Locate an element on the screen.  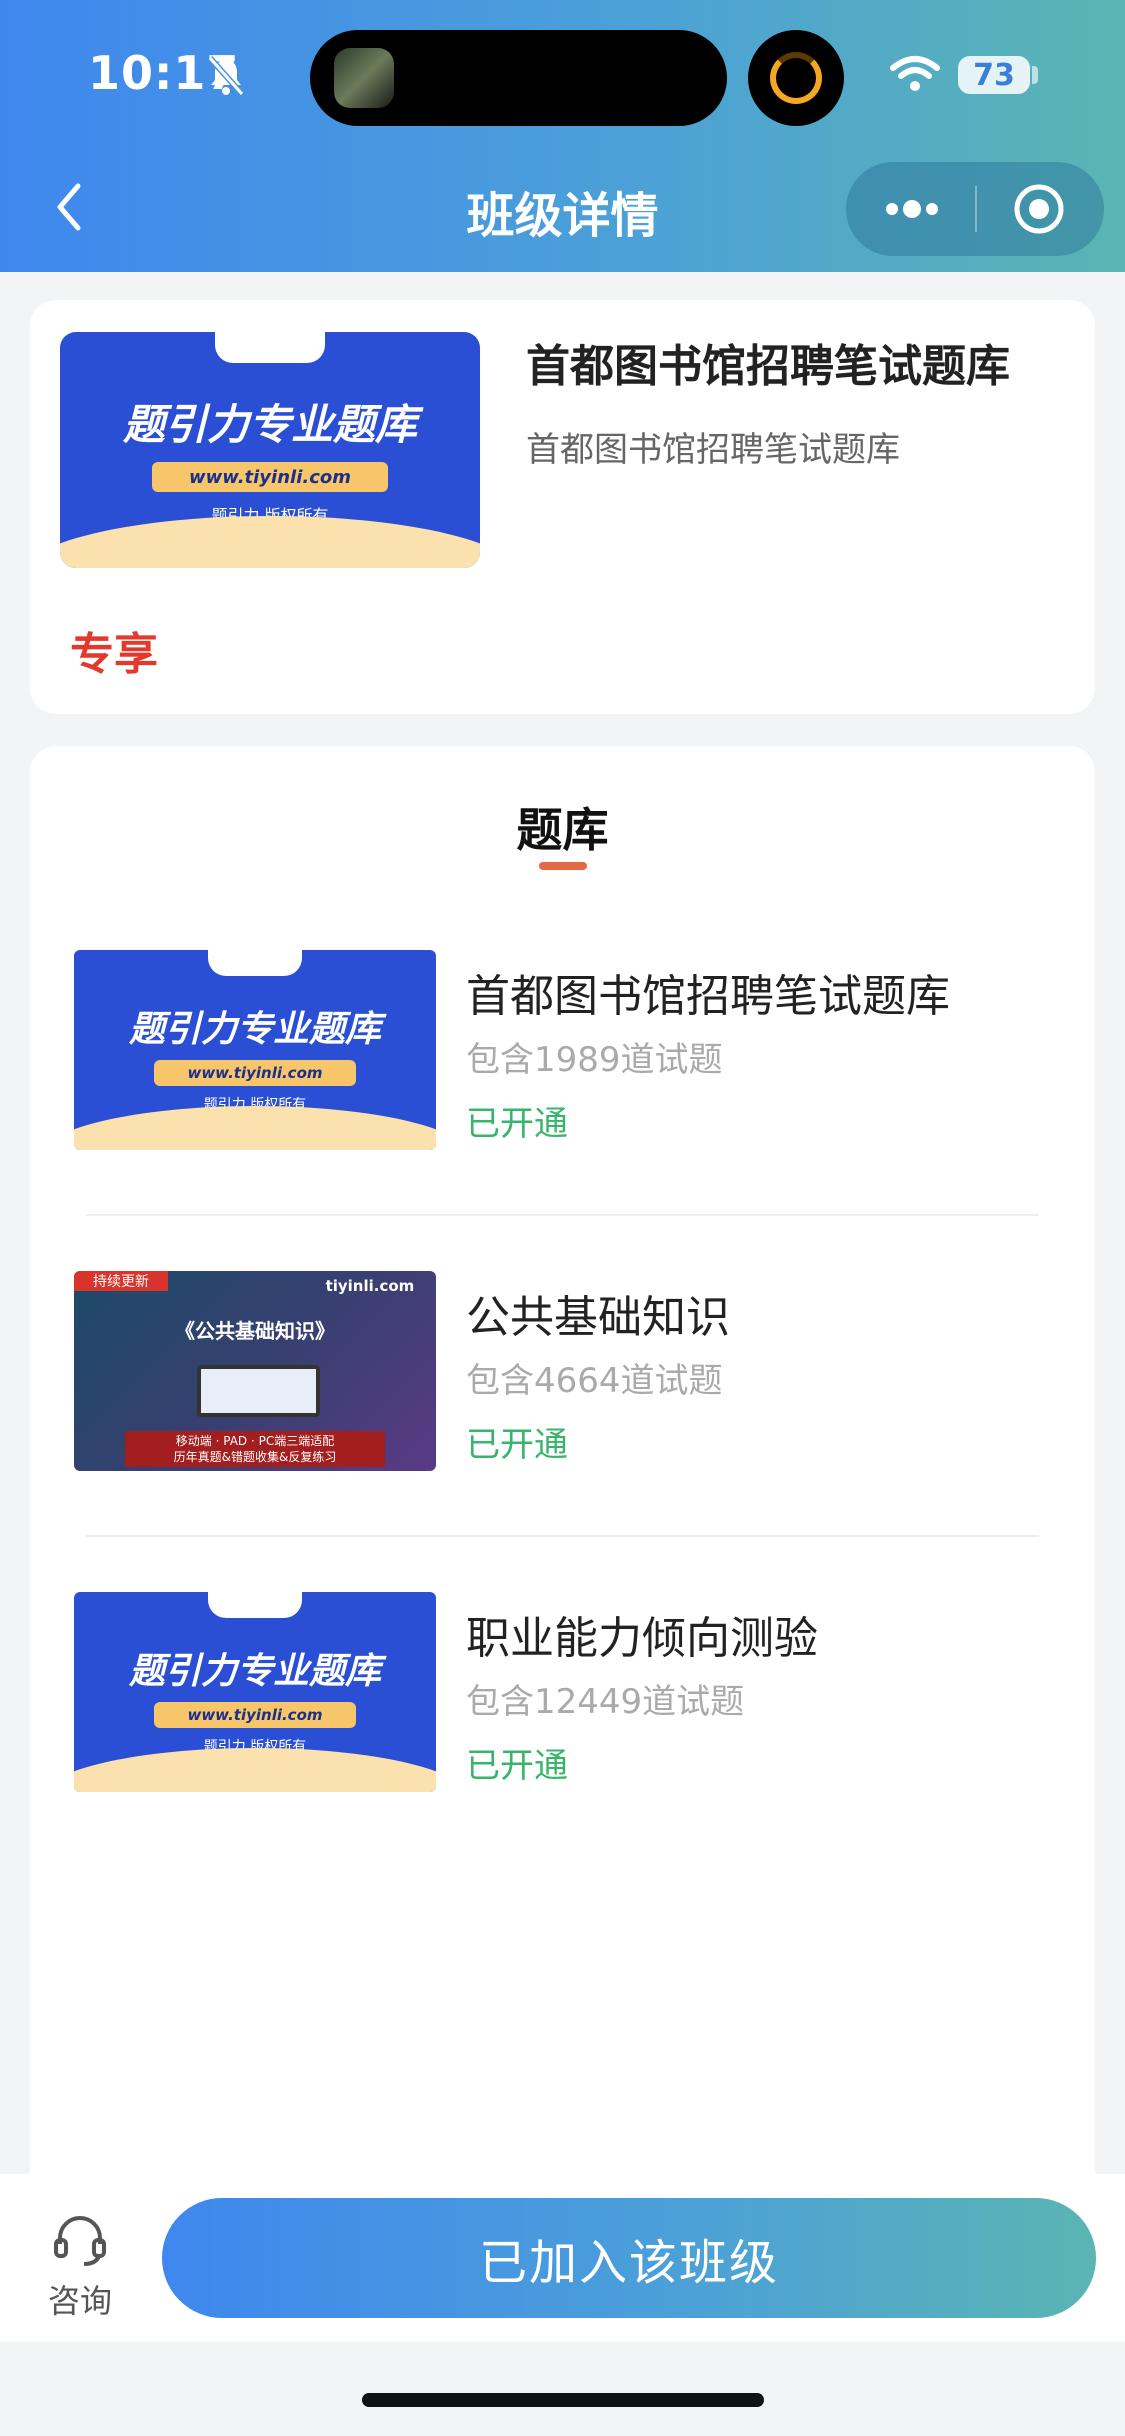
close-miniprogram-icon is located at coordinates (1039, 209).